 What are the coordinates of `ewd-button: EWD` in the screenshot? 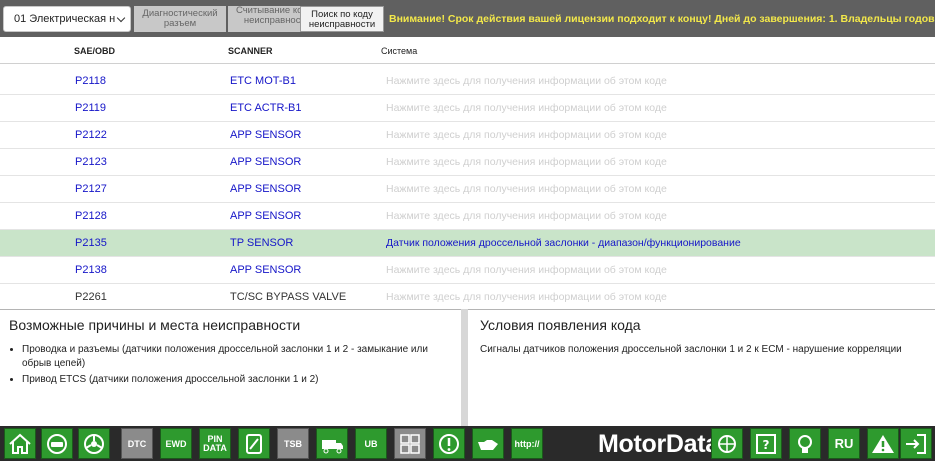 It's located at (176, 443).